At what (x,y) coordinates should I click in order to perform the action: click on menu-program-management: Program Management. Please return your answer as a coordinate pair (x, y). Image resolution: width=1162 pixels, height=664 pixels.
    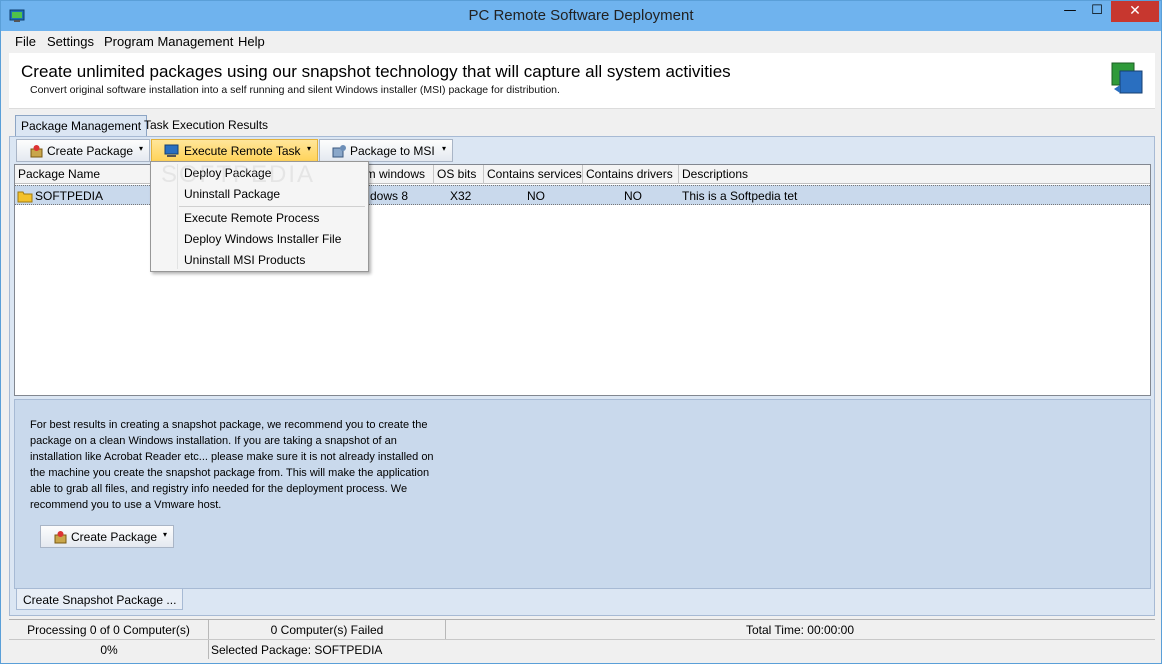
    Looking at the image, I should click on (168, 41).